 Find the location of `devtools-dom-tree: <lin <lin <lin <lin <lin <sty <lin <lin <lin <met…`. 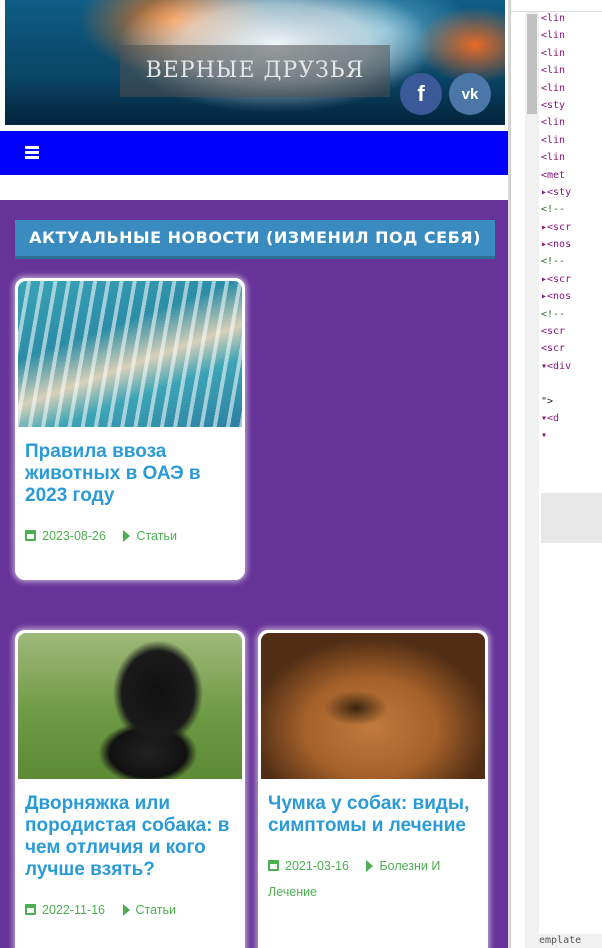

devtools-dom-tree: <lin <lin <lin <lin <lin <sty <lin <lin <lin <met… is located at coordinates (571, 227).